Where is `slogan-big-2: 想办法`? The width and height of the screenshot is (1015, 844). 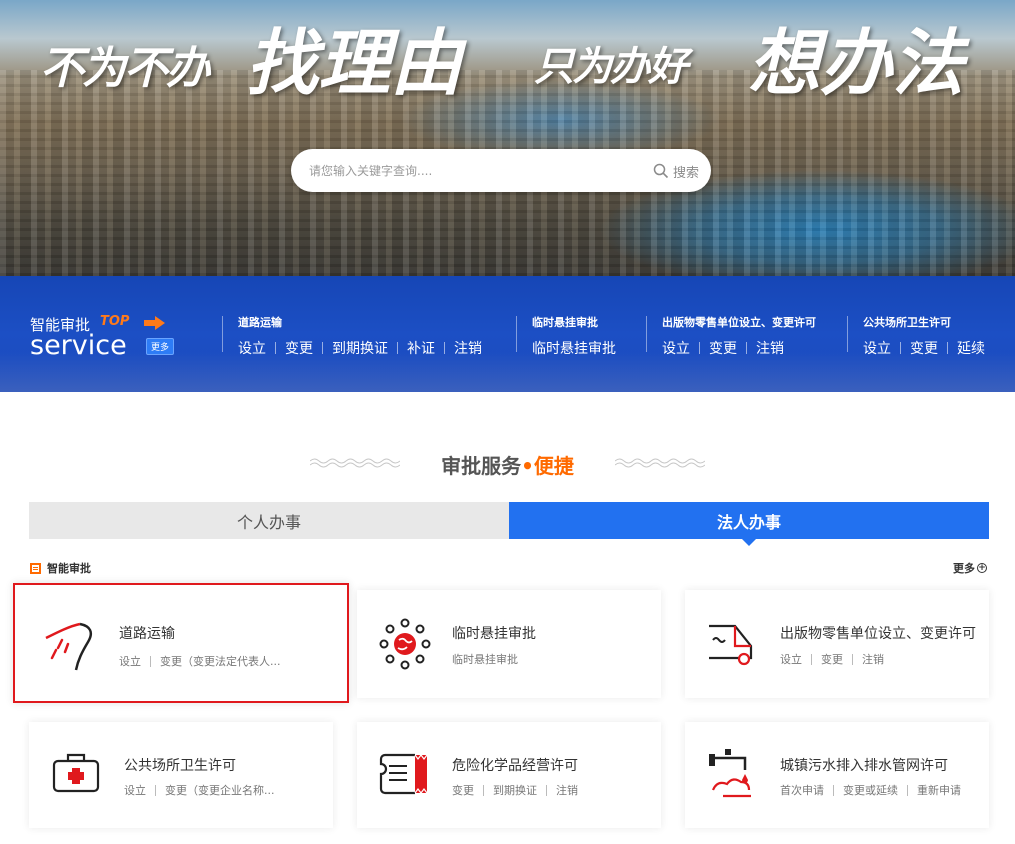 slogan-big-2: 想办法 is located at coordinates (856, 62).